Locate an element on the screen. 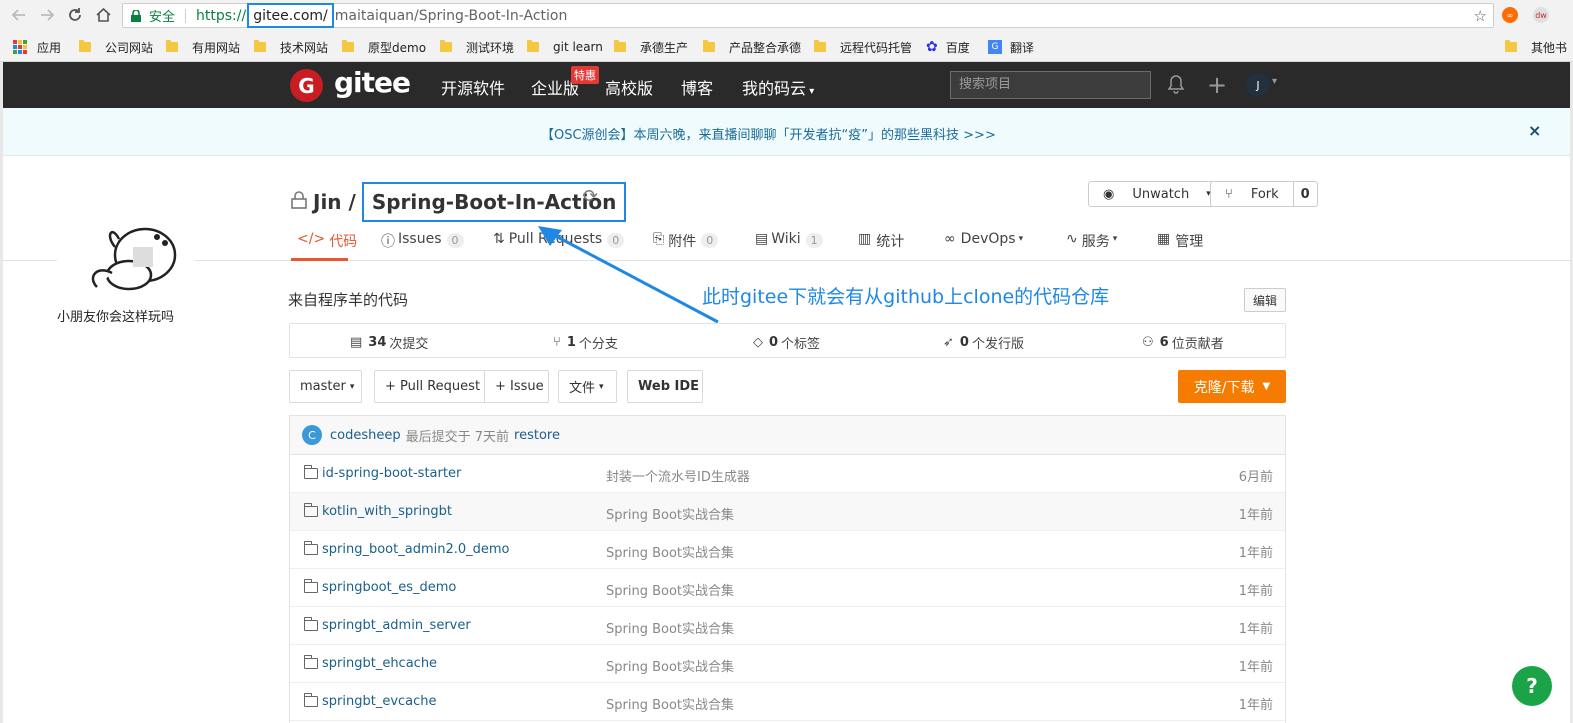 The height and width of the screenshot is (723, 1573). url-path: maitaiquan/Spring-Boot-In-Action is located at coordinates (451, 15).